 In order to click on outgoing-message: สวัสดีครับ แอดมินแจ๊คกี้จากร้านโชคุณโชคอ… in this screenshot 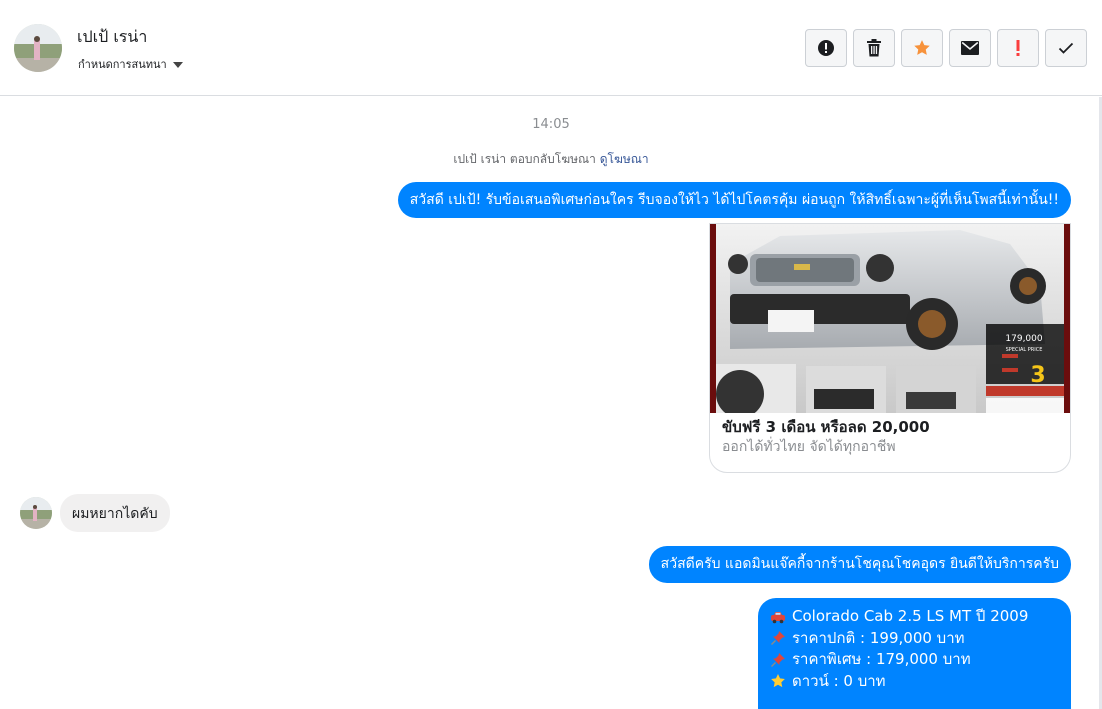, I will do `click(859, 564)`.